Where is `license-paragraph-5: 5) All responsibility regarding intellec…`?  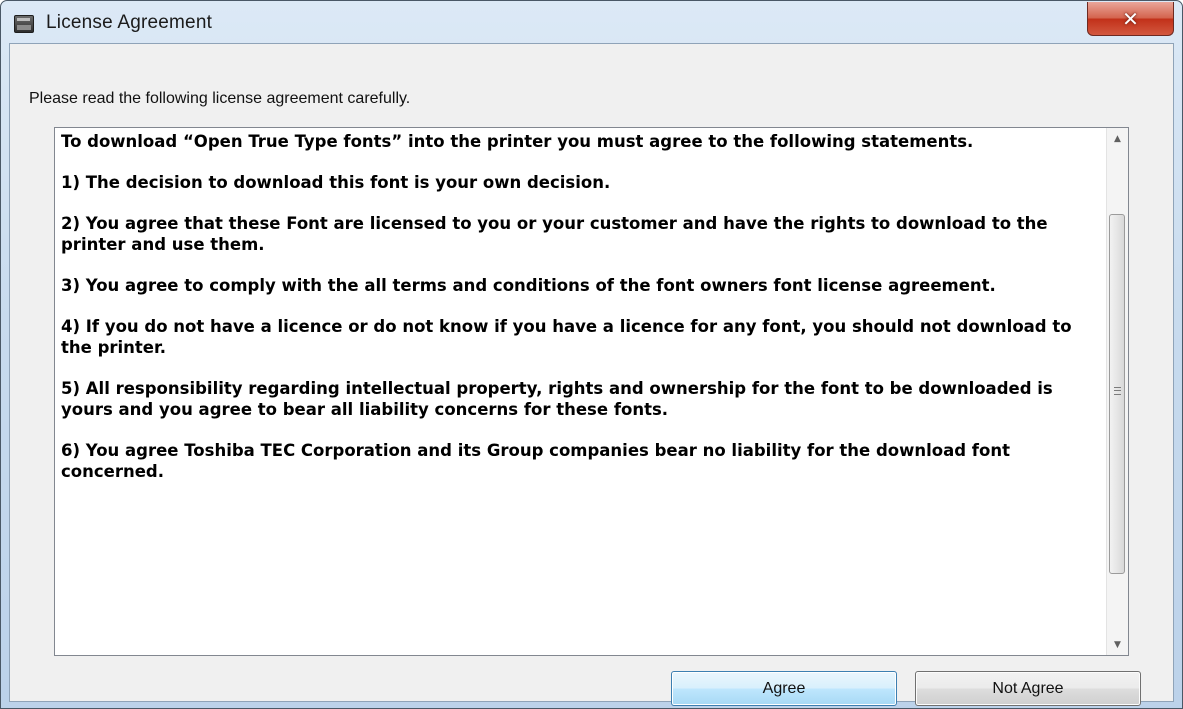
license-paragraph-5: 5) All responsibility regarding intellec… is located at coordinates (557, 399).